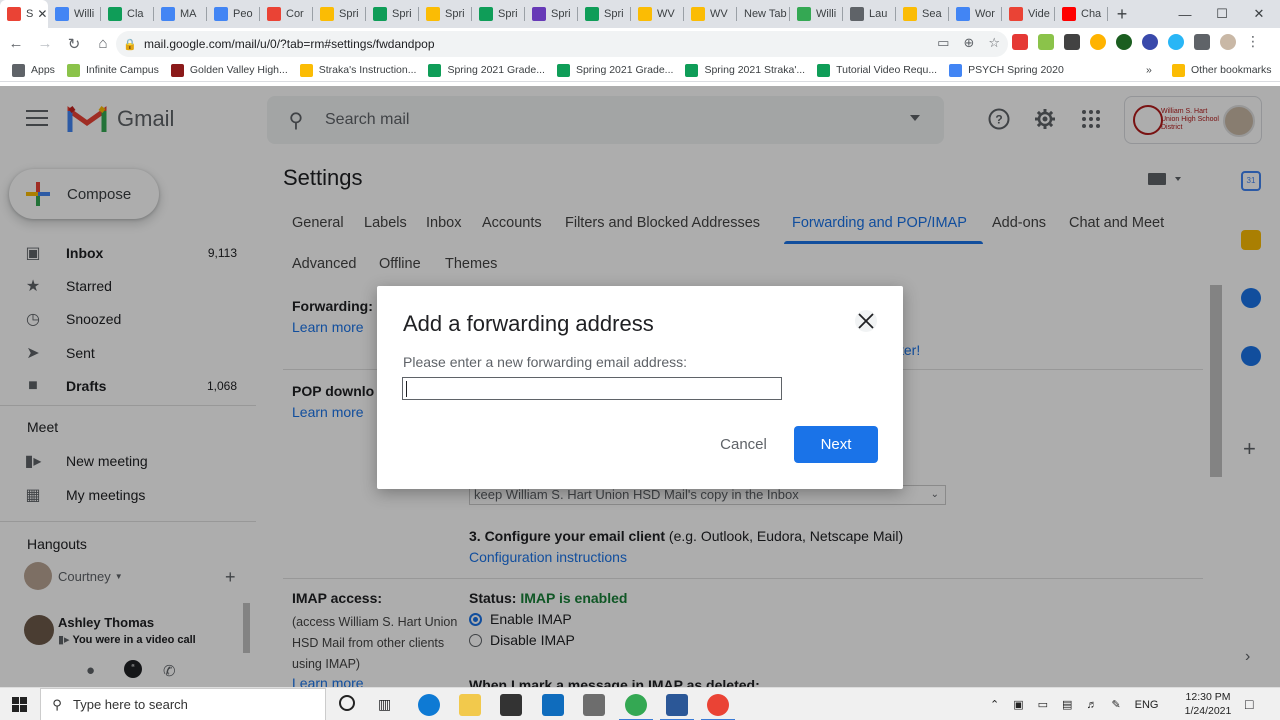  I want to click on chevron-up-icon: ⌃, so click(994, 704).